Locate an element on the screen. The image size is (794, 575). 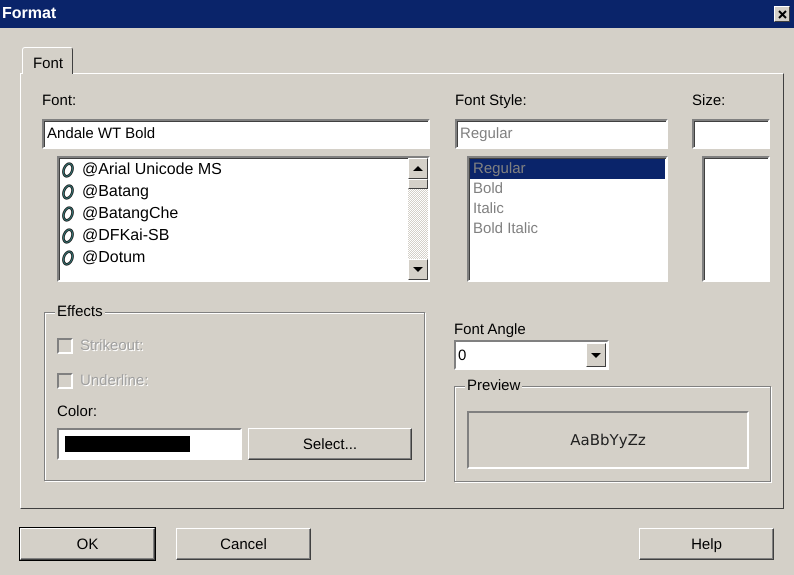
window-title: Format is located at coordinates (29, 14).